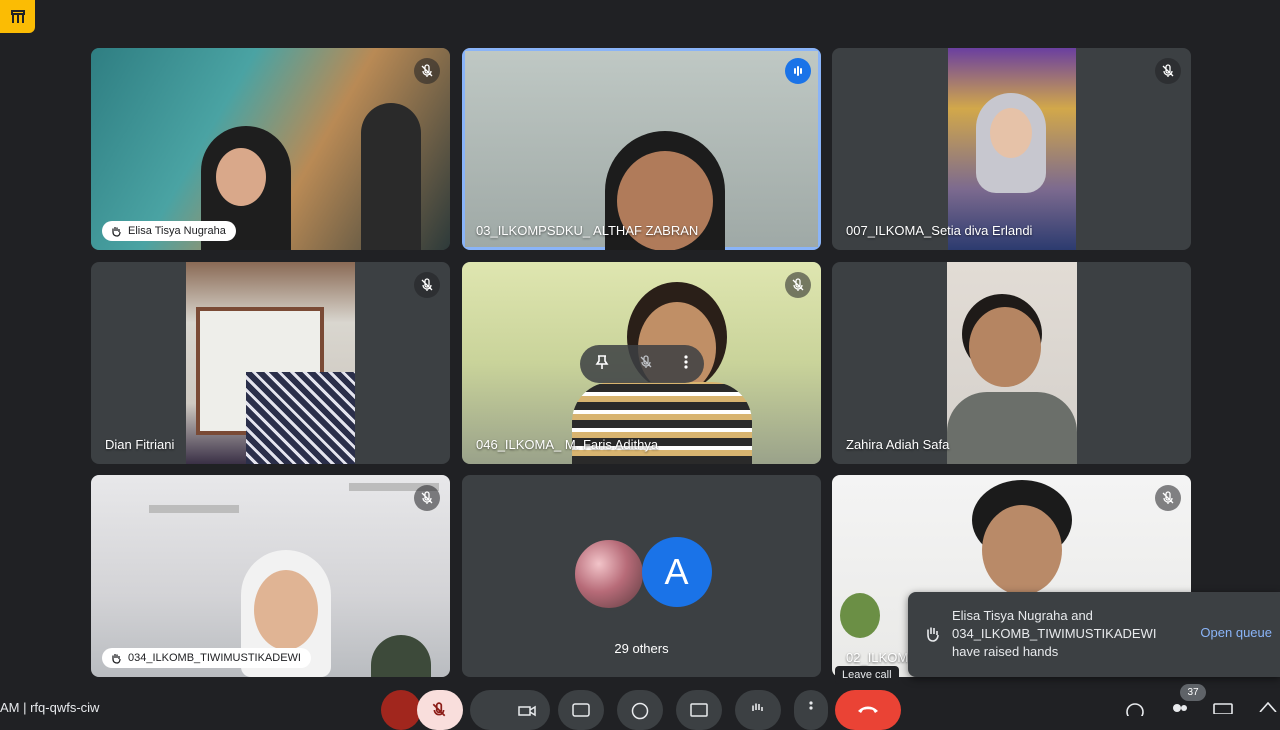 The width and height of the screenshot is (1280, 730). I want to click on participant-tile: Zahira Adiah Safa, so click(1011, 363).